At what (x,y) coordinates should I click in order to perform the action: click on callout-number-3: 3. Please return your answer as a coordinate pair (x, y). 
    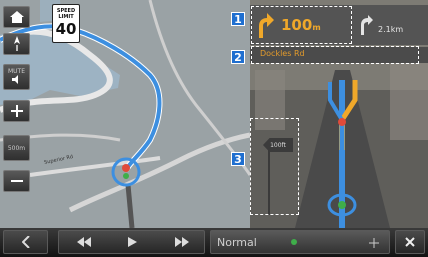
    Looking at the image, I should click on (238, 159).